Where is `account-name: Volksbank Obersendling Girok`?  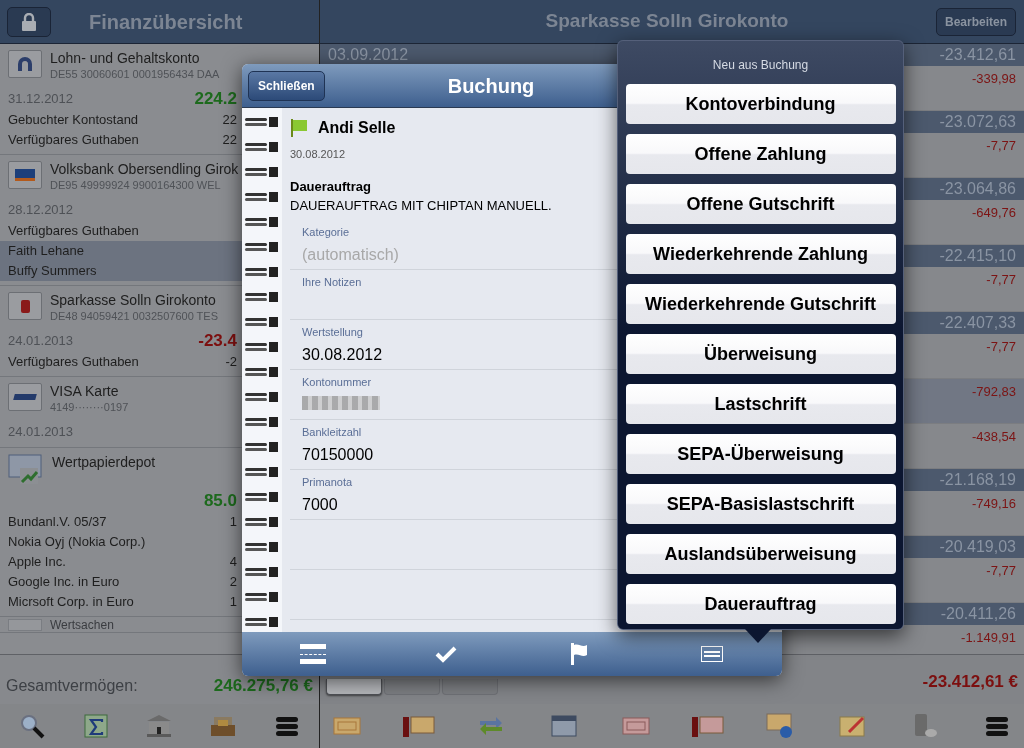
account-name: Volksbank Obersendling Girok is located at coordinates (144, 169).